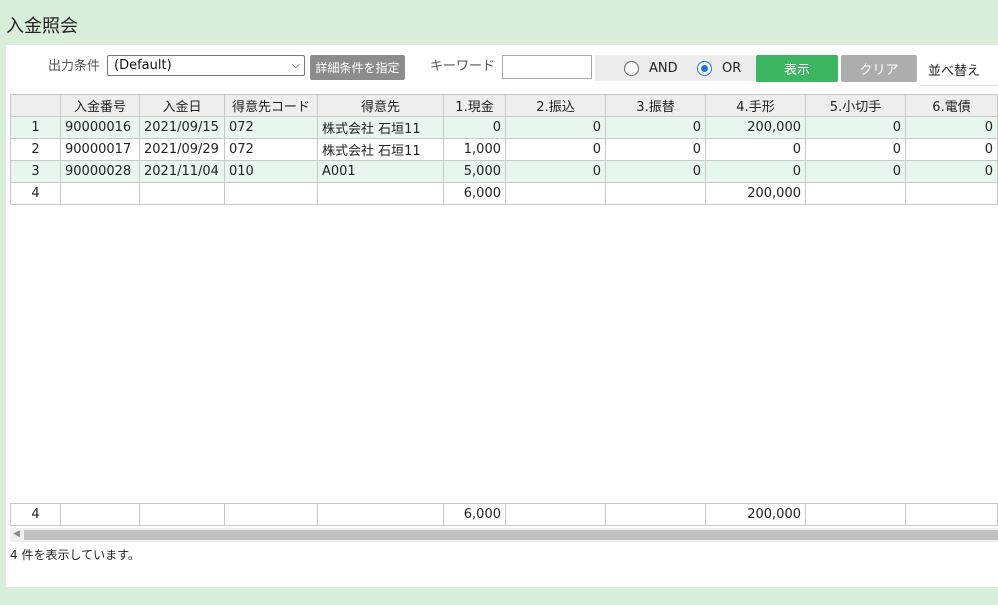 The height and width of the screenshot is (605, 998). What do you see at coordinates (182, 193) in the screenshot?
I see `payment-date-cell` at bounding box center [182, 193].